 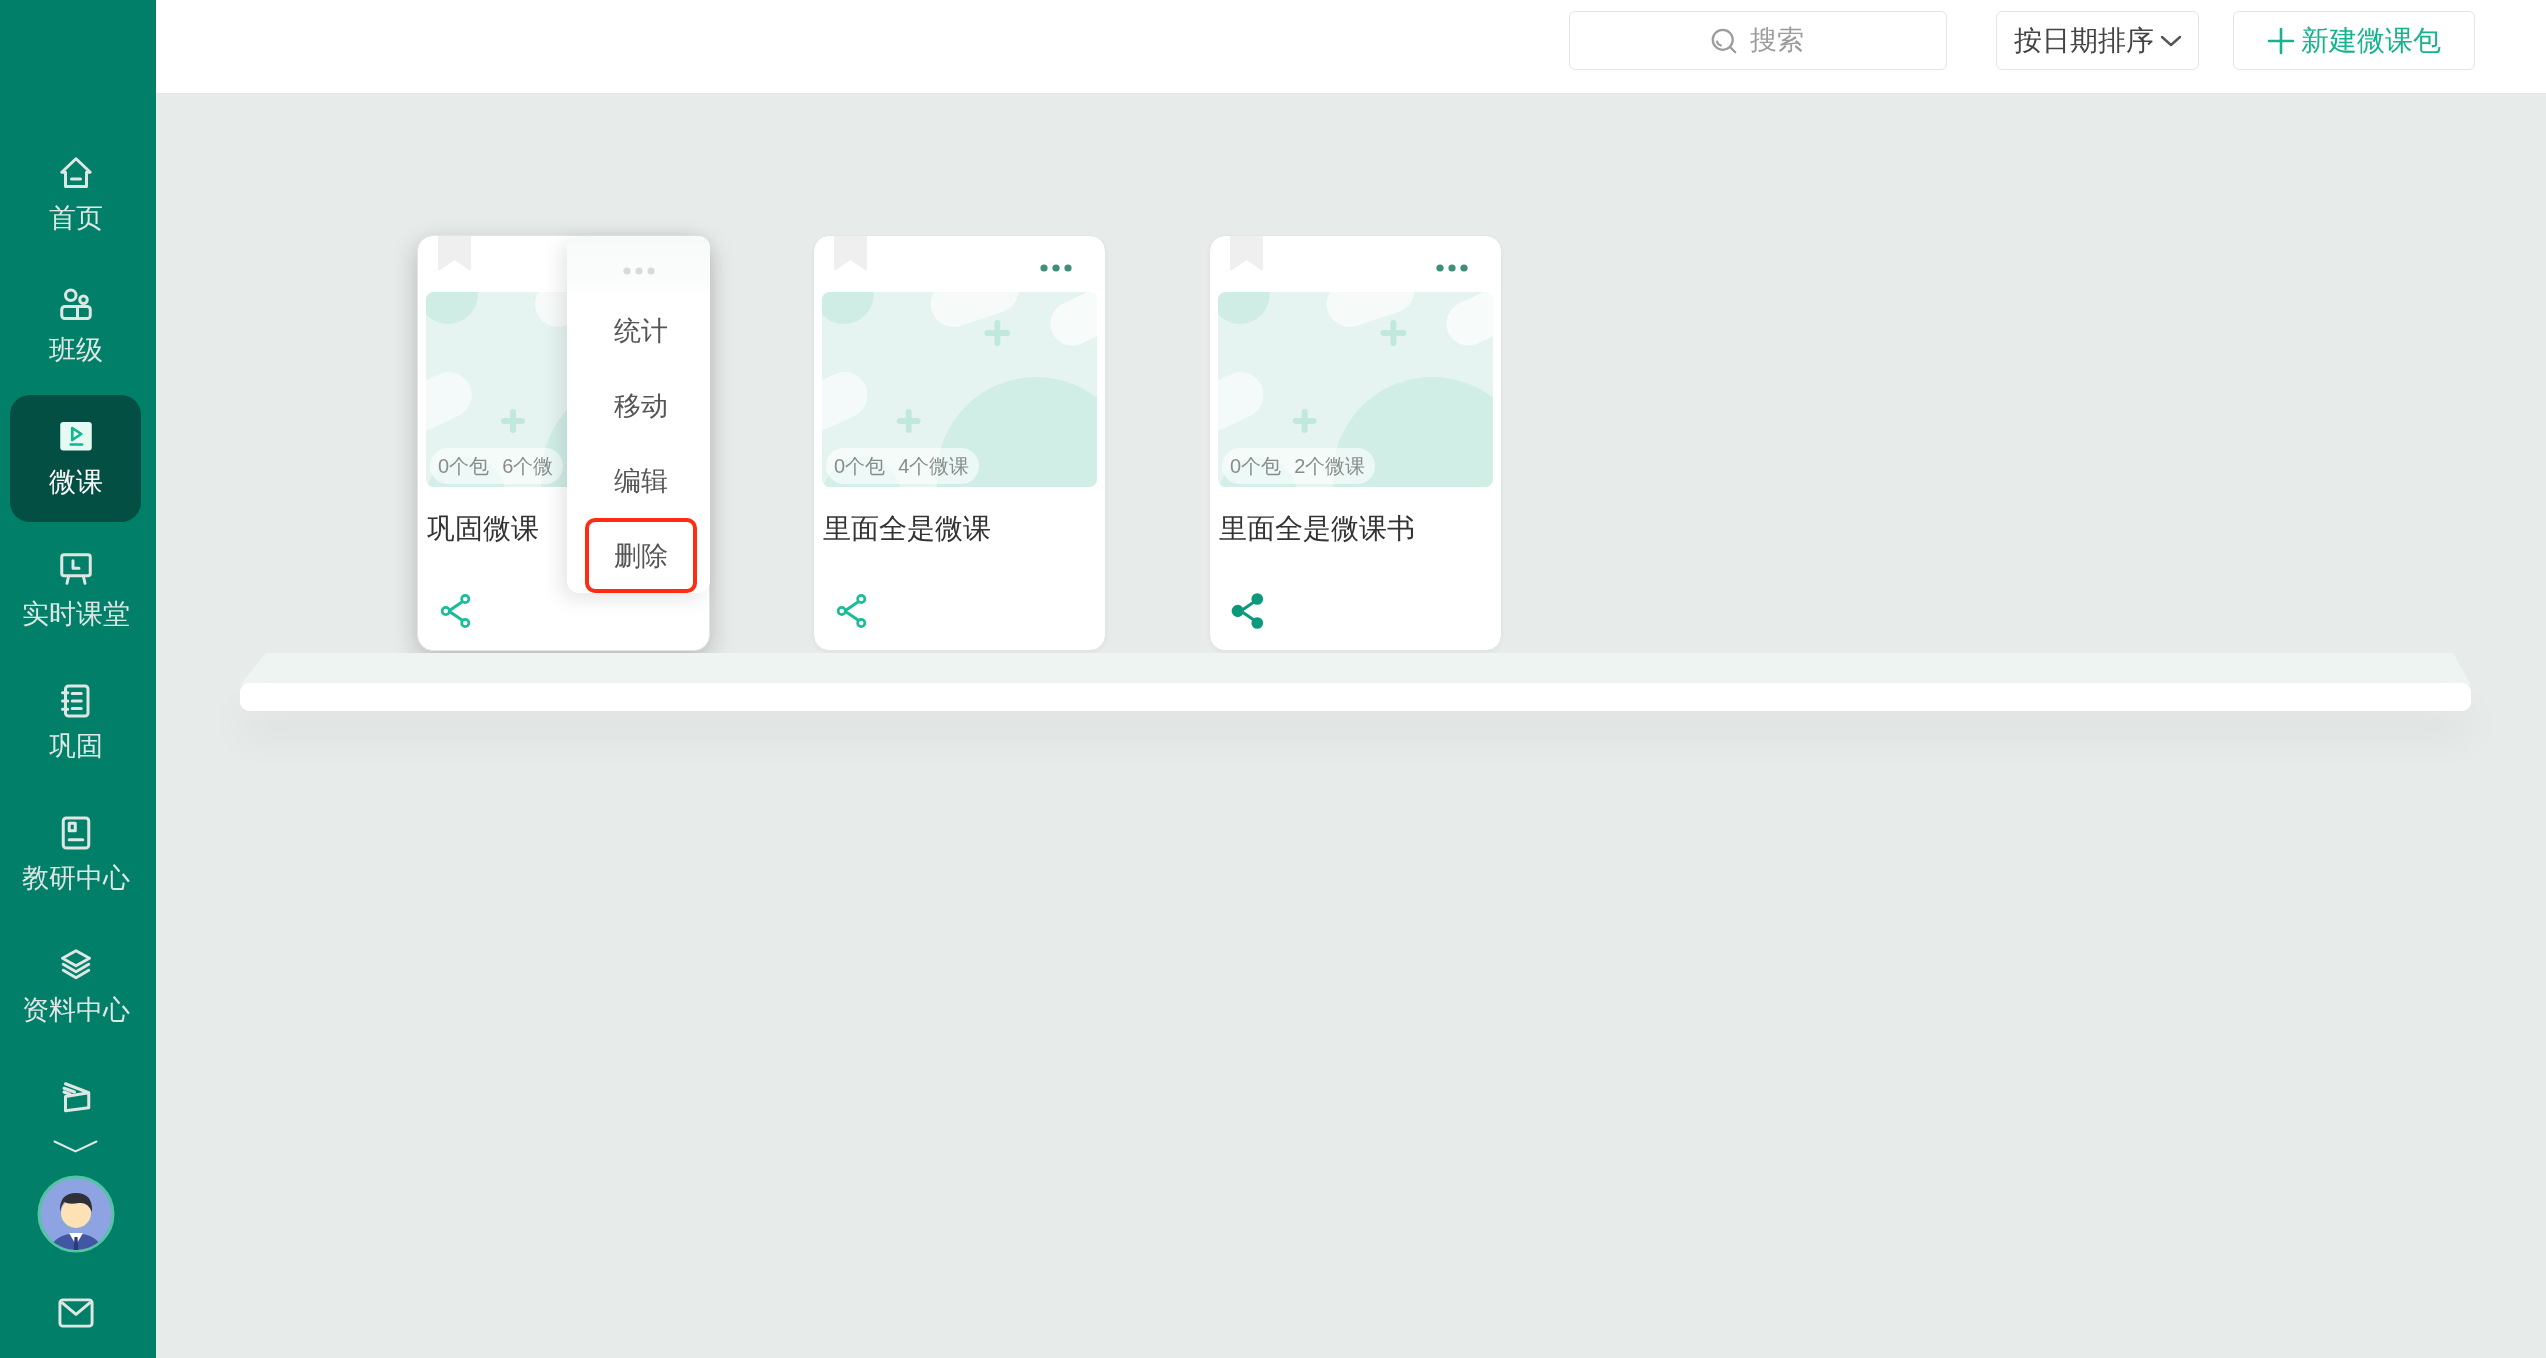 What do you see at coordinates (75, 326) in the screenshot?
I see `nav-item: 班级` at bounding box center [75, 326].